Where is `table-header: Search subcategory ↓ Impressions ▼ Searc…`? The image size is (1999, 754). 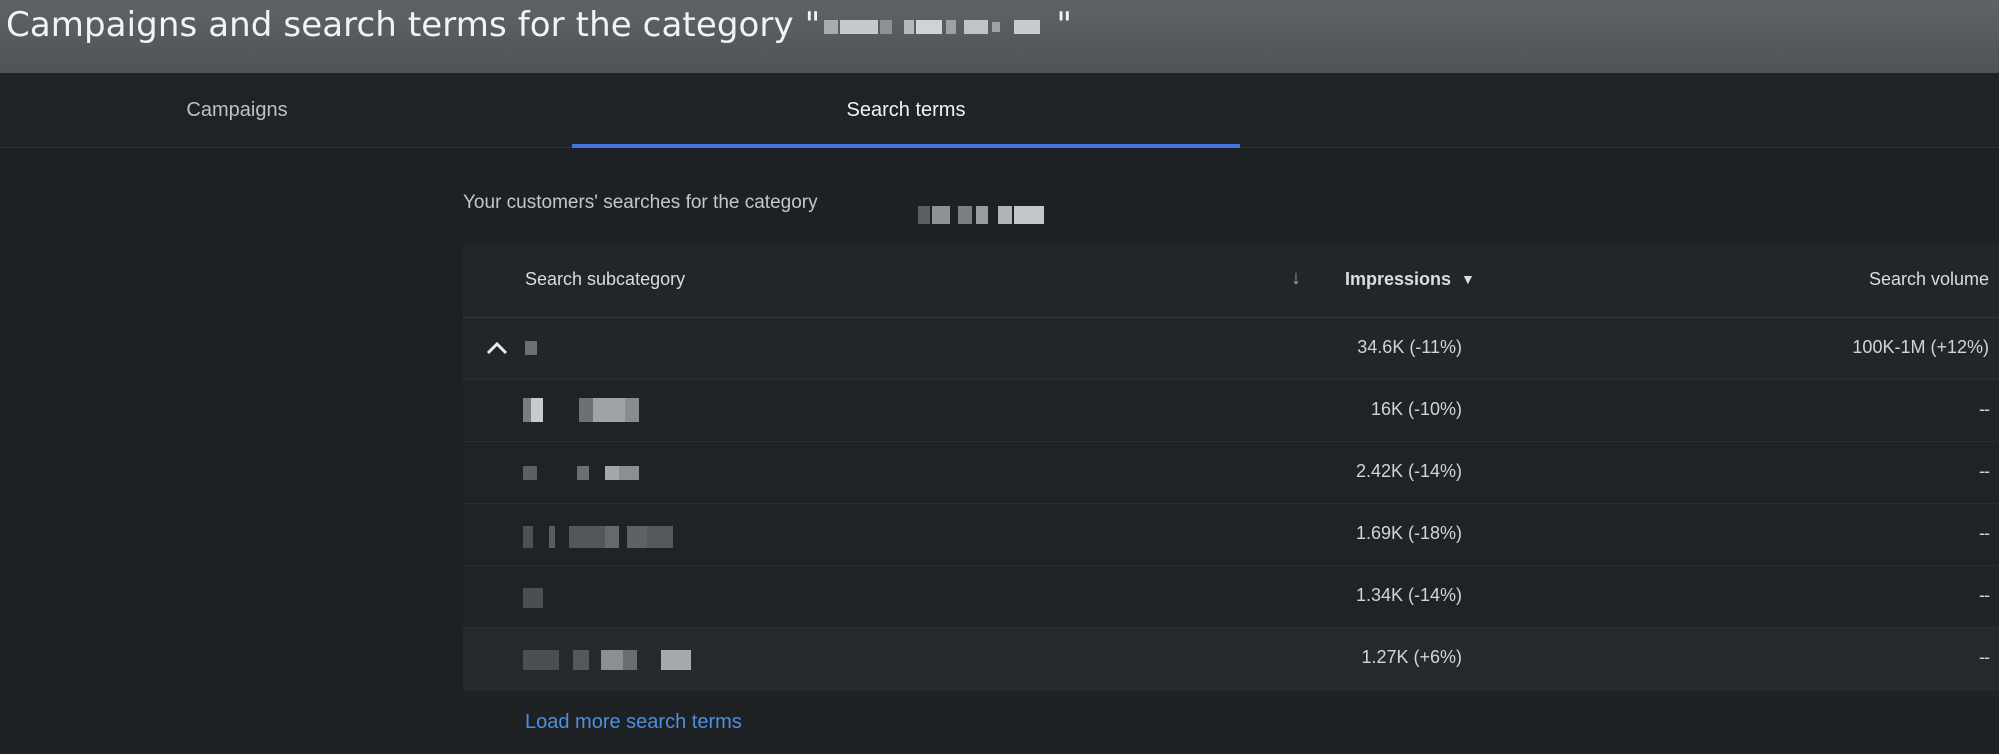
table-header: Search subcategory ↓ Impressions ▼ Searc… is located at coordinates (1231, 280).